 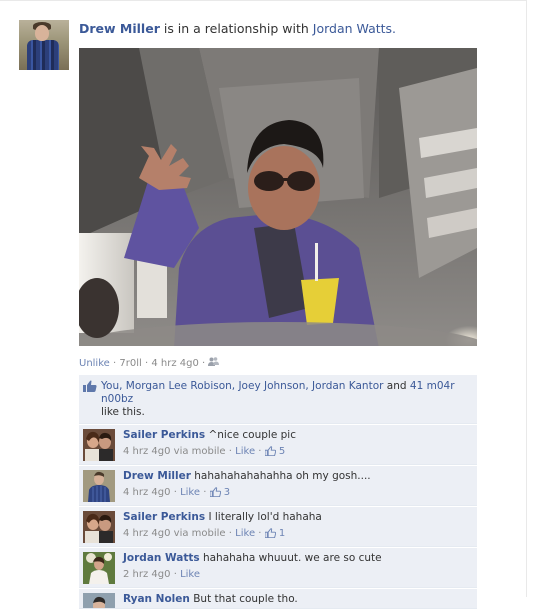 I want to click on actor-name-link: Drew Miller, so click(x=119, y=28).